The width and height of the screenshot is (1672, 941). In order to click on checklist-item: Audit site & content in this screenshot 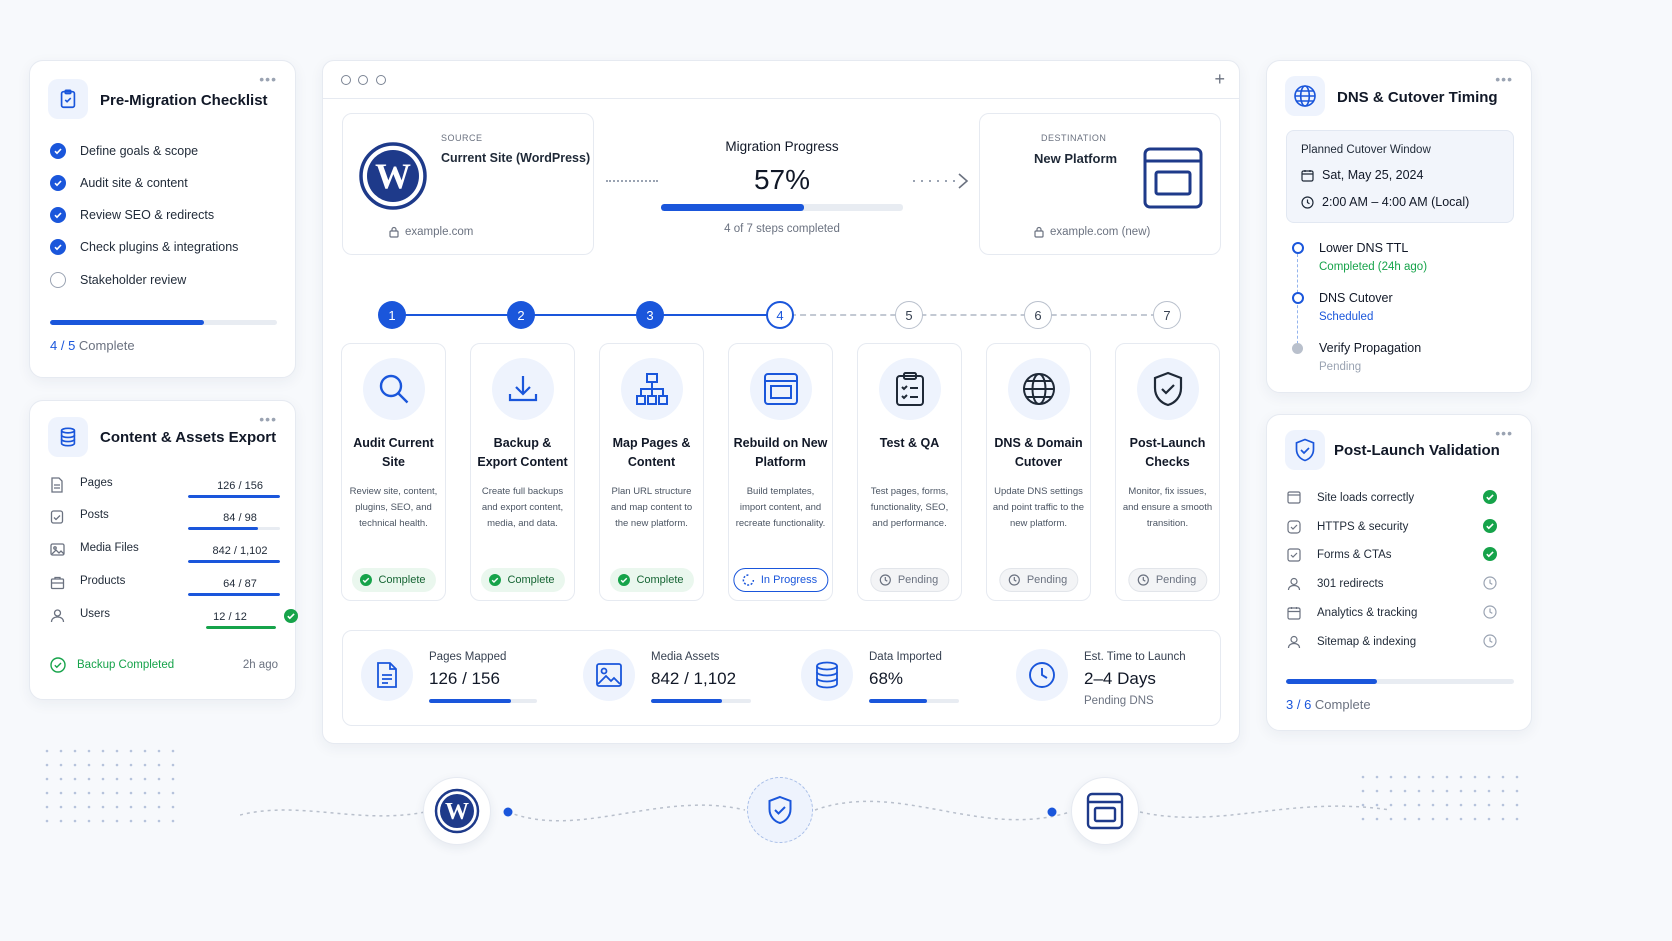, I will do `click(119, 183)`.